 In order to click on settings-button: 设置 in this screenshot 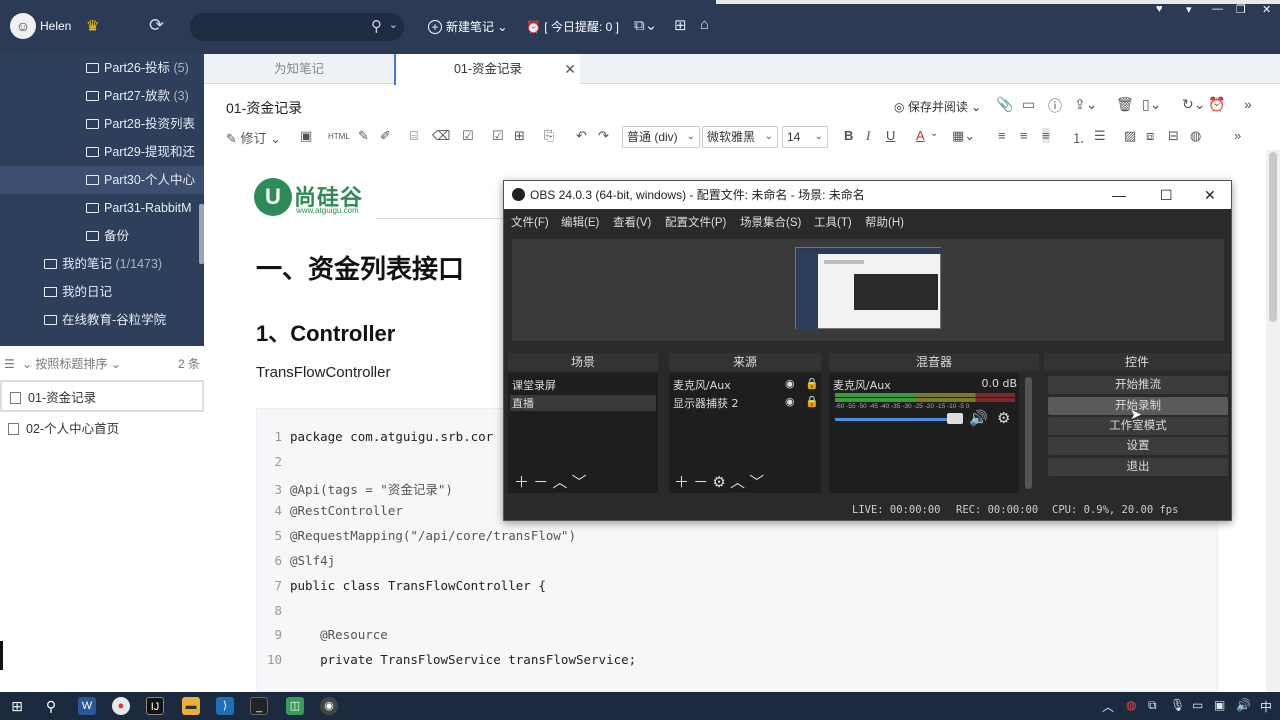, I will do `click(1138, 446)`.